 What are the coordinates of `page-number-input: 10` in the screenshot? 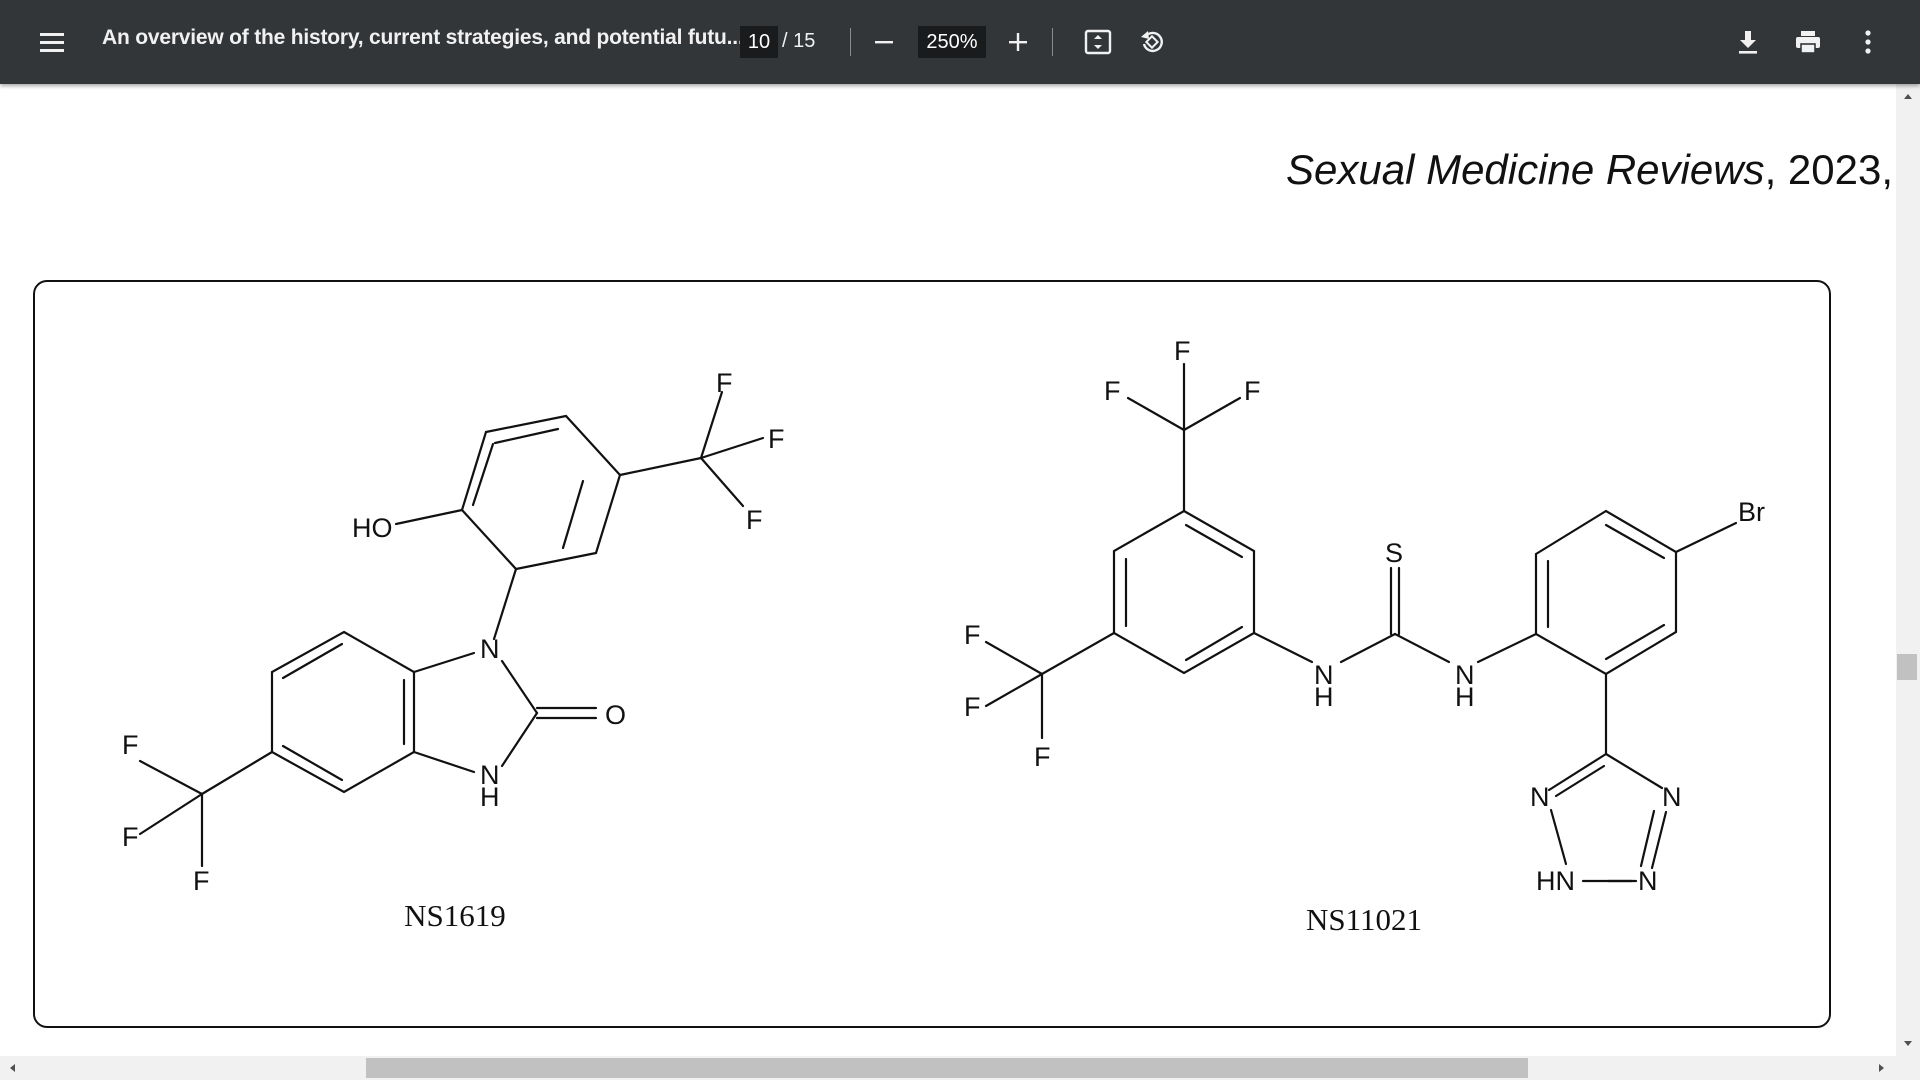 It's located at (759, 42).